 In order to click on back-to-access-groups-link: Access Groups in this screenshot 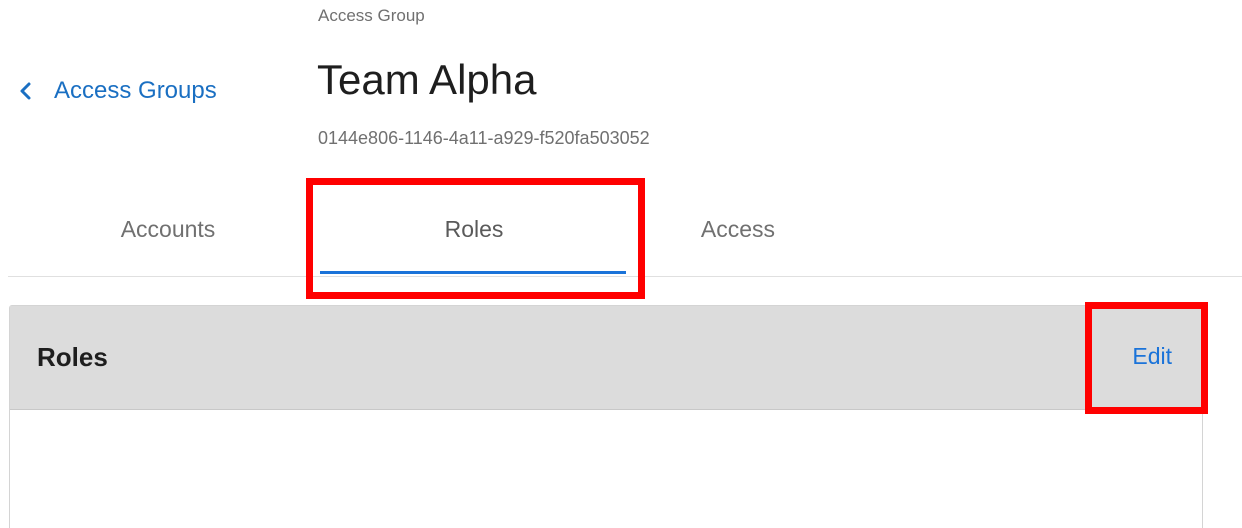, I will do `click(115, 91)`.